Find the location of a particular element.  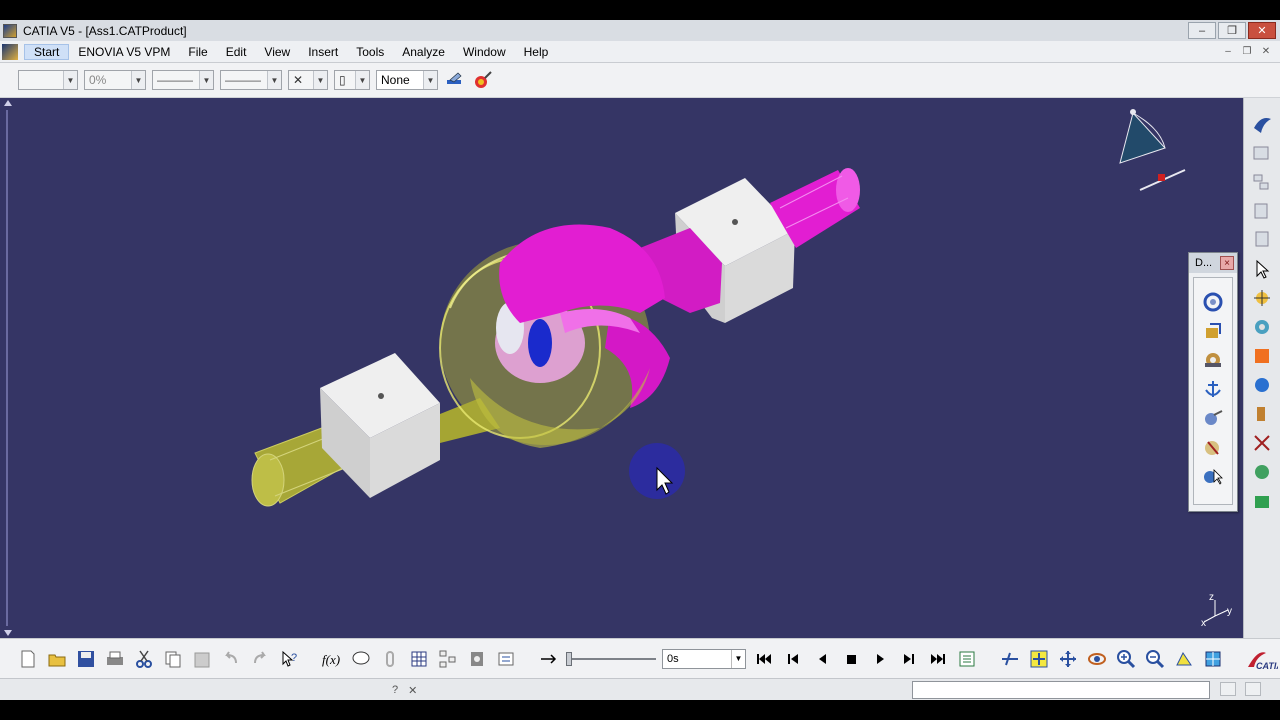

paste-icon is located at coordinates (201, 658).